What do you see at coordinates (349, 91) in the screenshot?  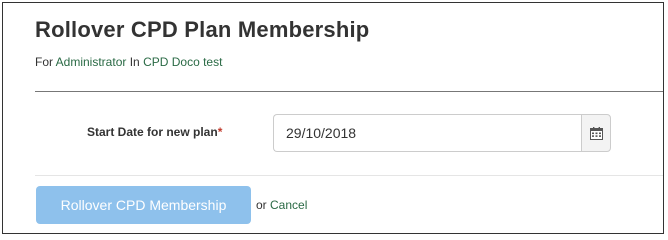 I see `header-divider` at bounding box center [349, 91].